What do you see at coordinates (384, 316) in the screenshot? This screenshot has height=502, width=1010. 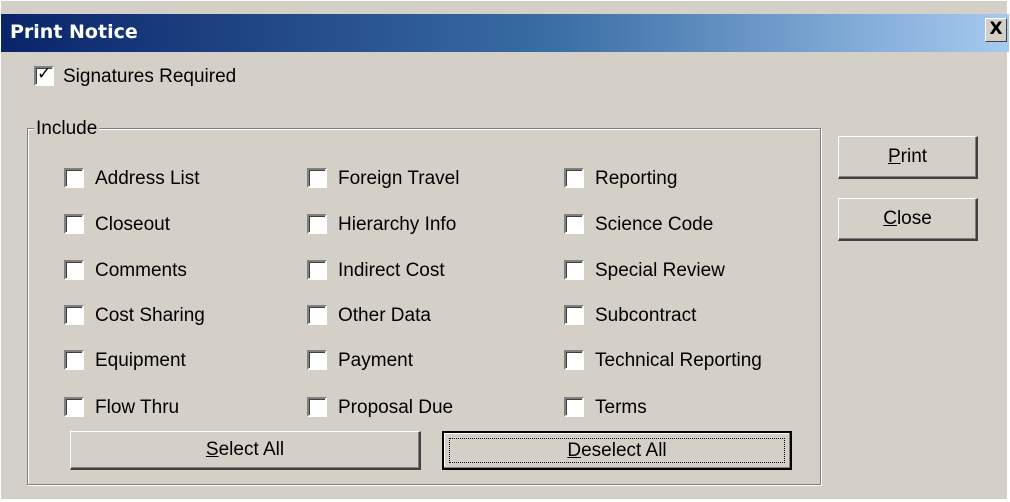 I see `label-other-data: Other Data` at bounding box center [384, 316].